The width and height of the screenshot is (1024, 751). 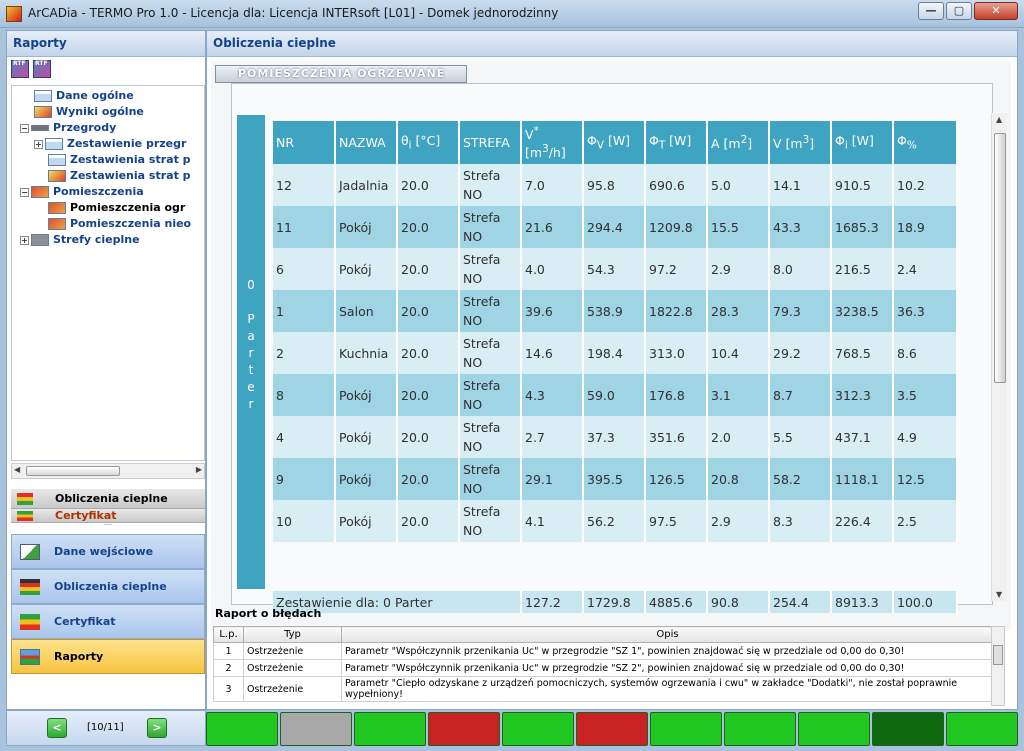 I want to click on nav-obliczenia-cieplne: Obliczenia cieplne, so click(x=108, y=586).